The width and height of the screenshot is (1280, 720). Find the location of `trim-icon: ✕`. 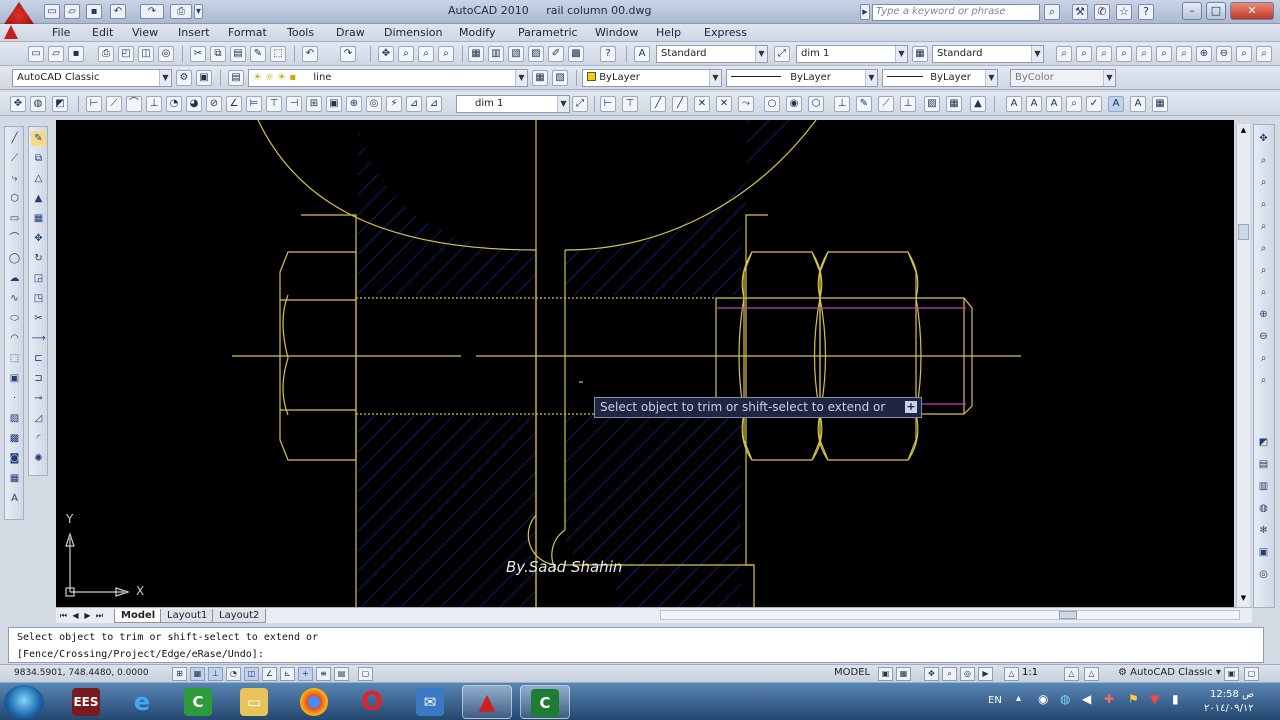

trim-icon: ✕ is located at coordinates (702, 104).